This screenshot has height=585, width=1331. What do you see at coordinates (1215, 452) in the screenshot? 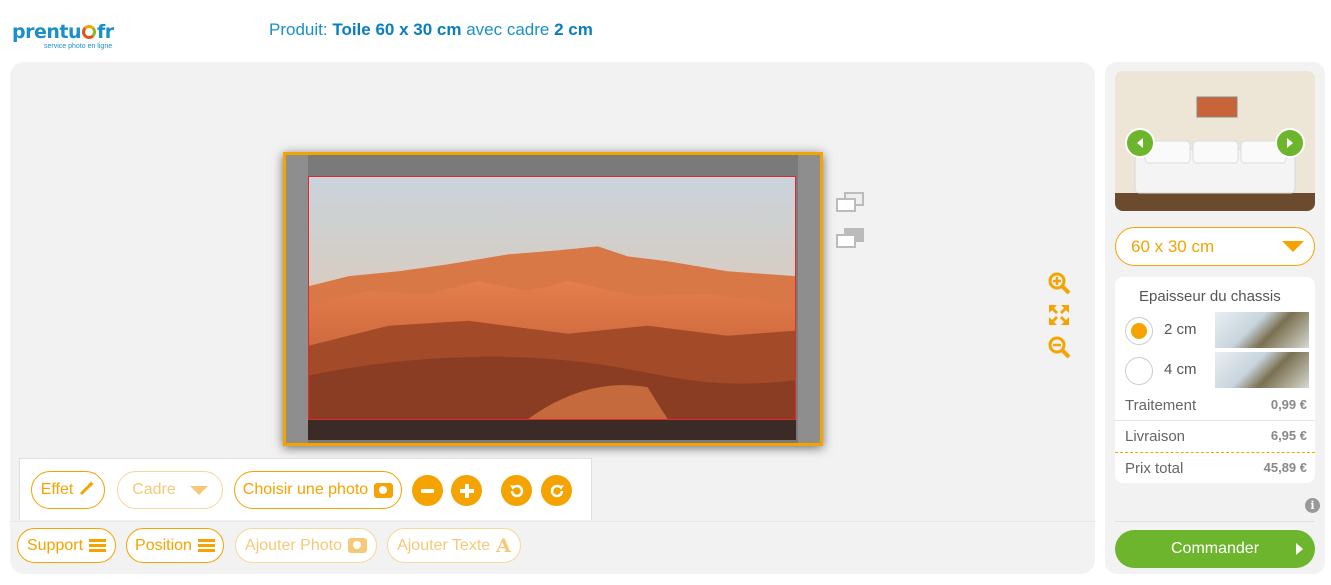
I see `price-total-divider` at bounding box center [1215, 452].